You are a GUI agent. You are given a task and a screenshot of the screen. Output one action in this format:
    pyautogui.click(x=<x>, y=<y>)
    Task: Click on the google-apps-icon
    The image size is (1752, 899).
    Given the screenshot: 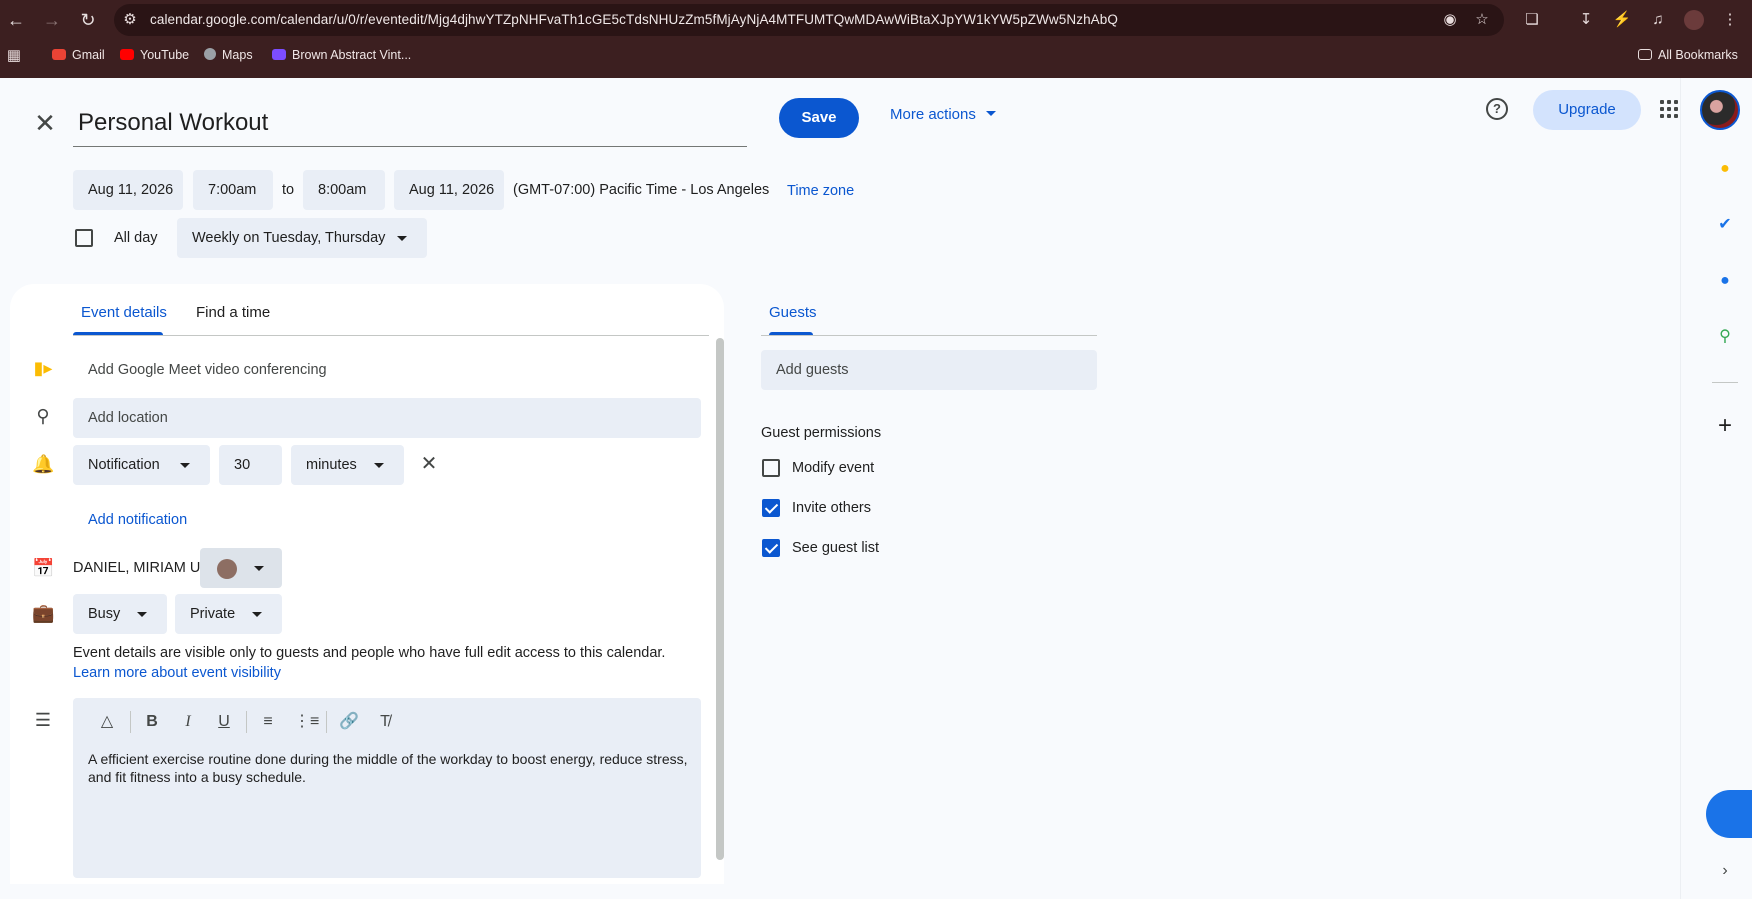 What is the action you would take?
    pyautogui.click(x=1669, y=109)
    